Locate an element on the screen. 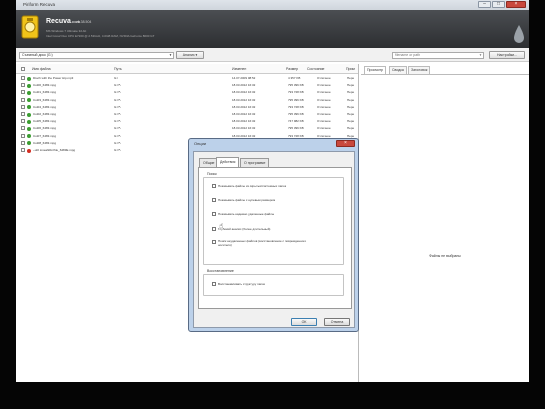 The height and width of the screenshot is (409, 545). search-group-label: Поиск is located at coordinates (212, 174).